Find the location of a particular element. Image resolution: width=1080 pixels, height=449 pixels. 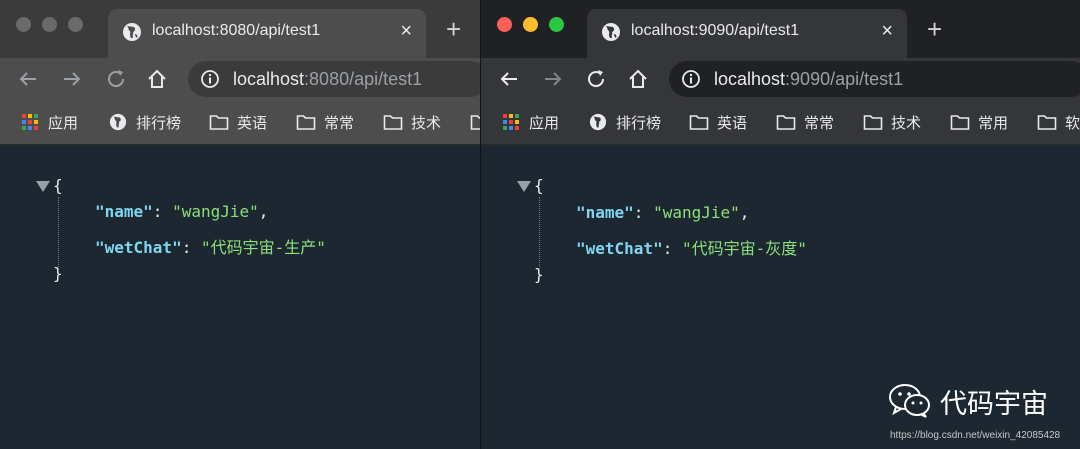

tab-active: localhost:9090/api/test1 × is located at coordinates (747, 33).